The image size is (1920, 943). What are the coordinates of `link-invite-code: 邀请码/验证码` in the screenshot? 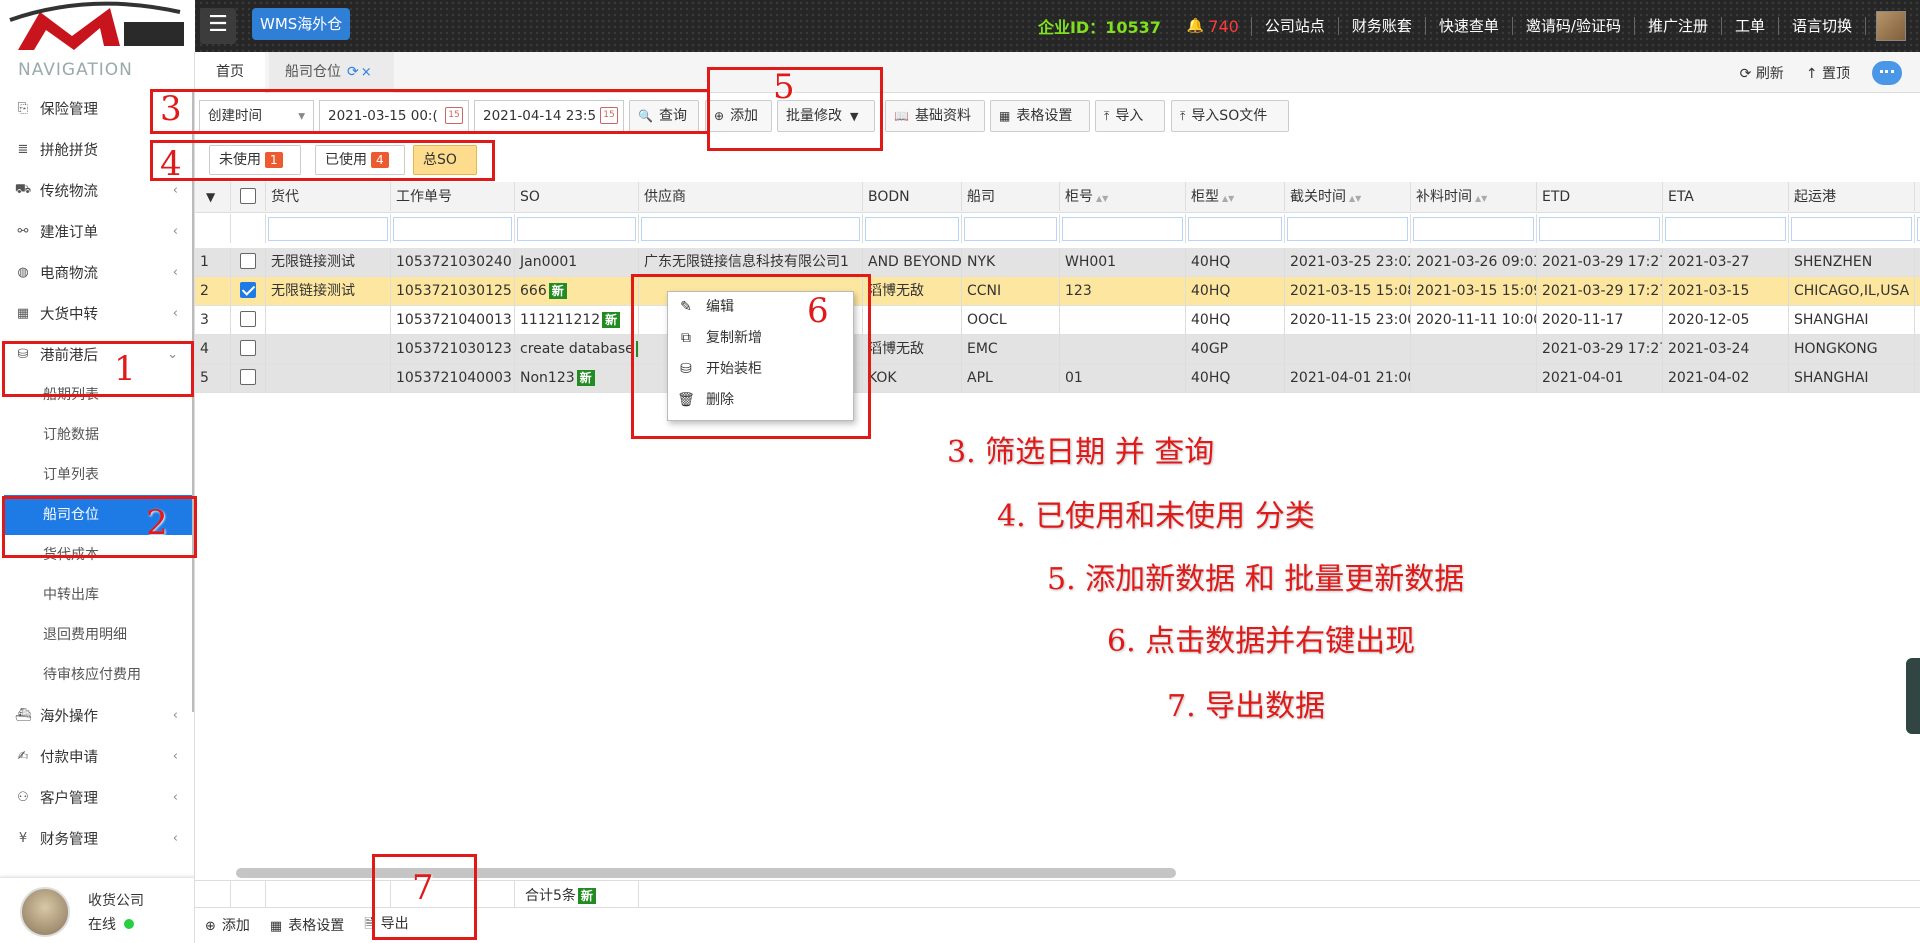 It's located at (1574, 26).